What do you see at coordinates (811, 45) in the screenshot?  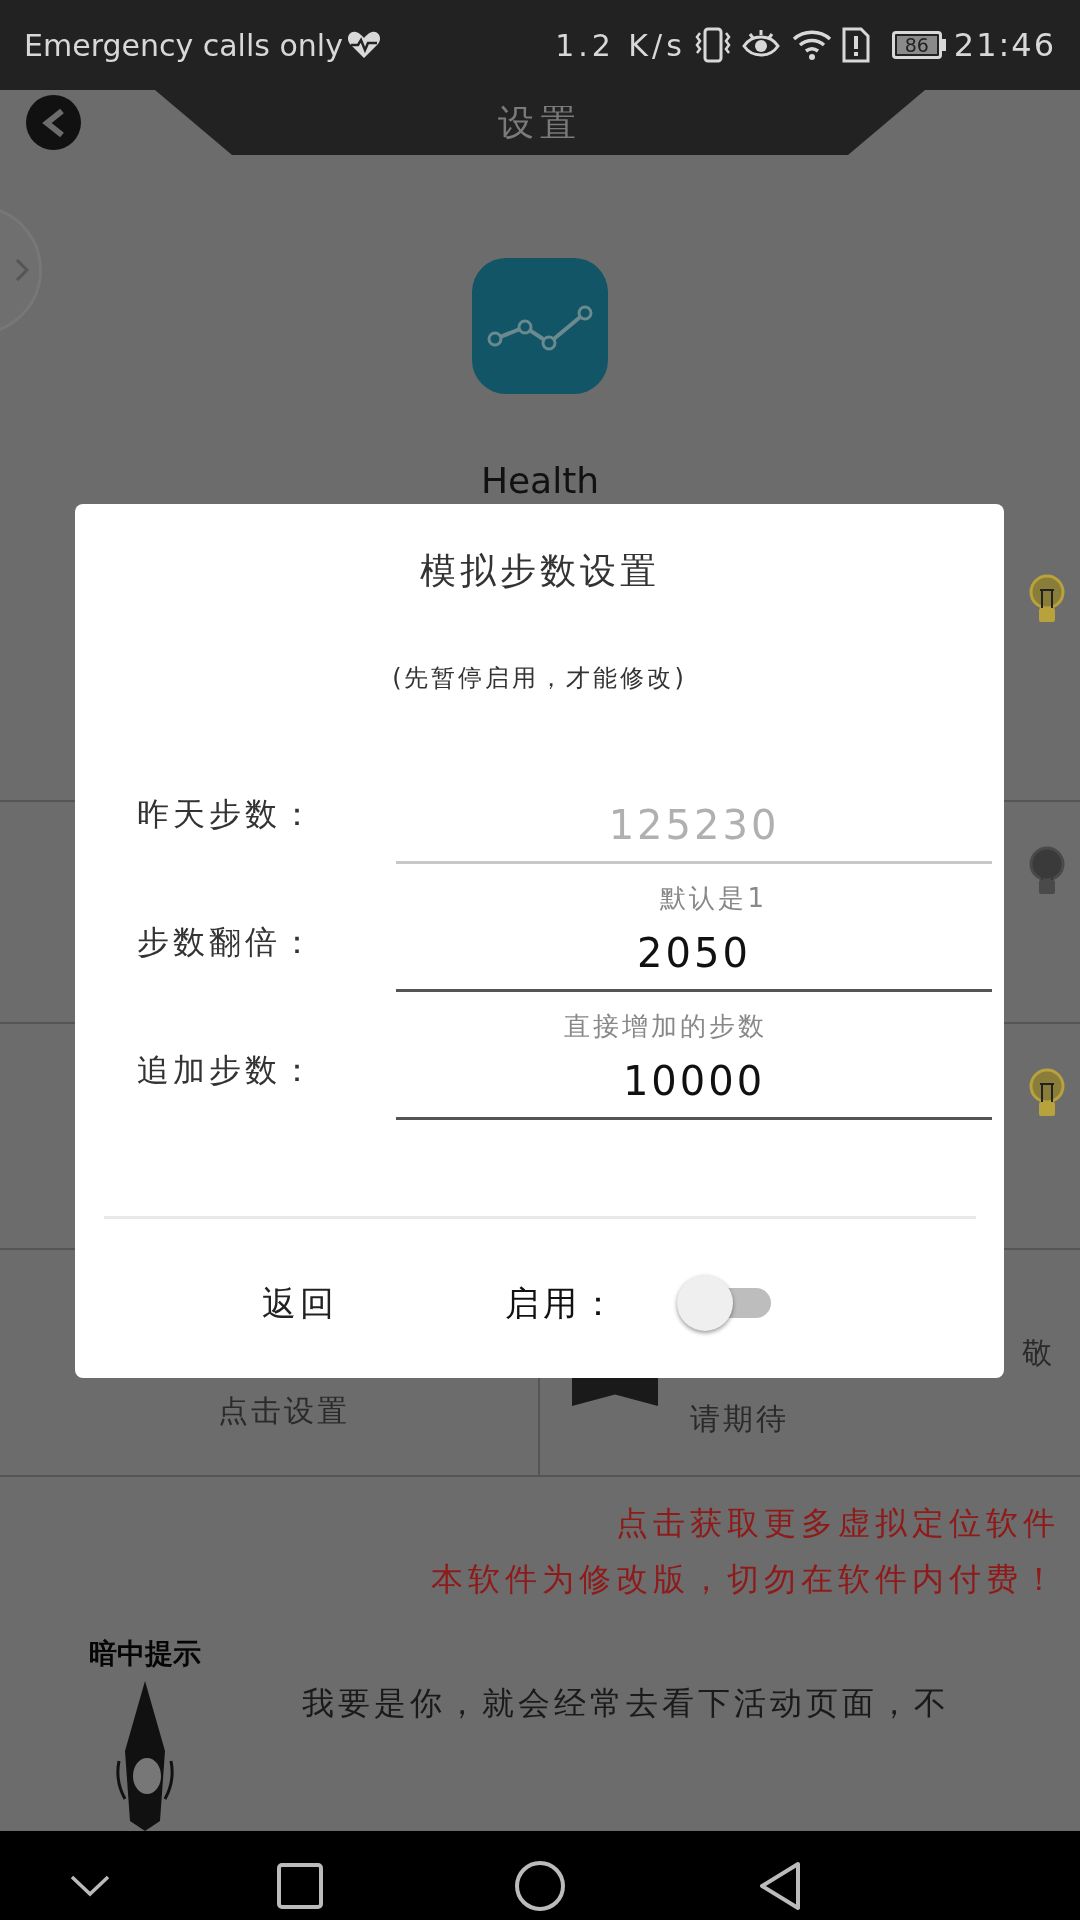 I see `wifi-icon` at bounding box center [811, 45].